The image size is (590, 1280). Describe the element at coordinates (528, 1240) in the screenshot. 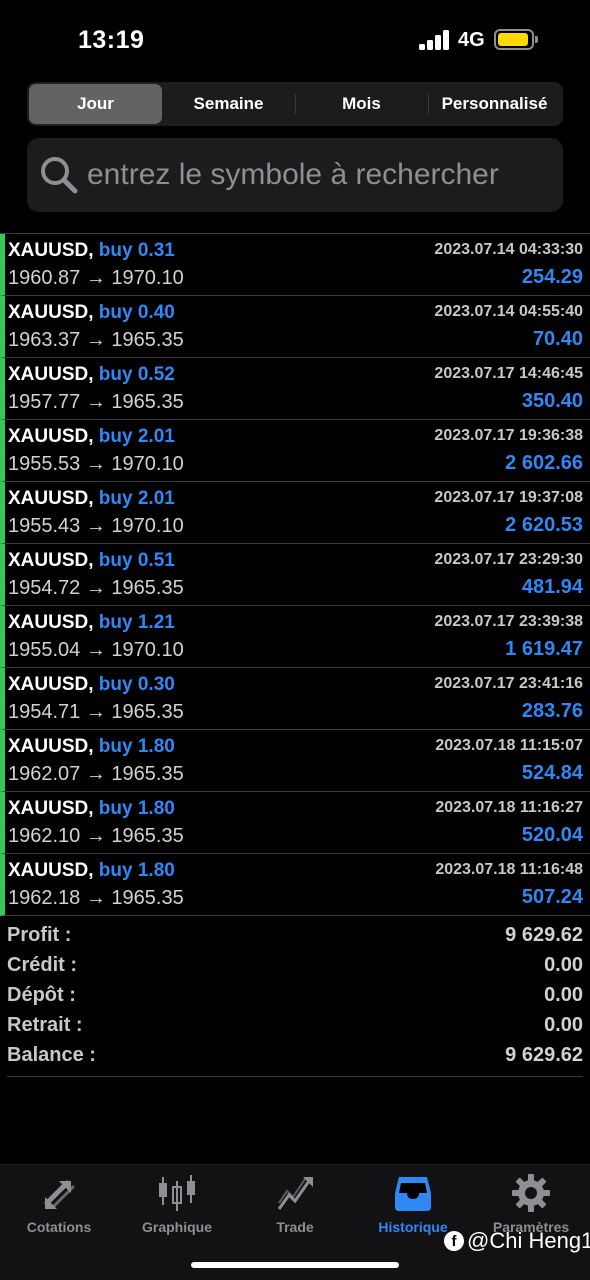

I see `watermark-text: @Chi Heng1` at that location.